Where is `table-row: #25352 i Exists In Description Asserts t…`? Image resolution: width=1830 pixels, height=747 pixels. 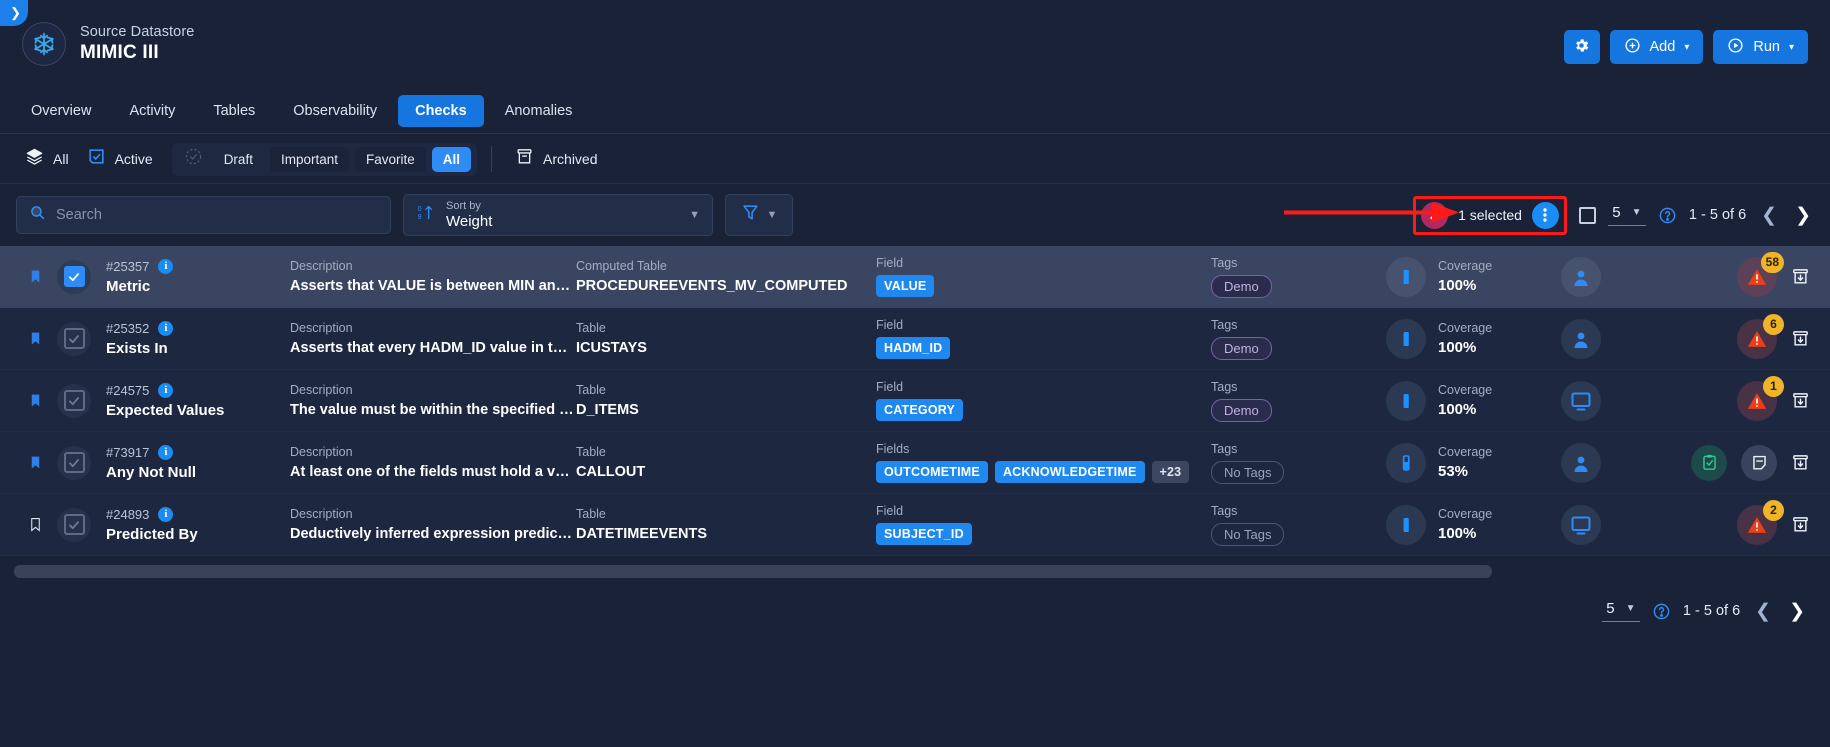 table-row: #25352 i Exists In Description Asserts t… is located at coordinates (915, 339).